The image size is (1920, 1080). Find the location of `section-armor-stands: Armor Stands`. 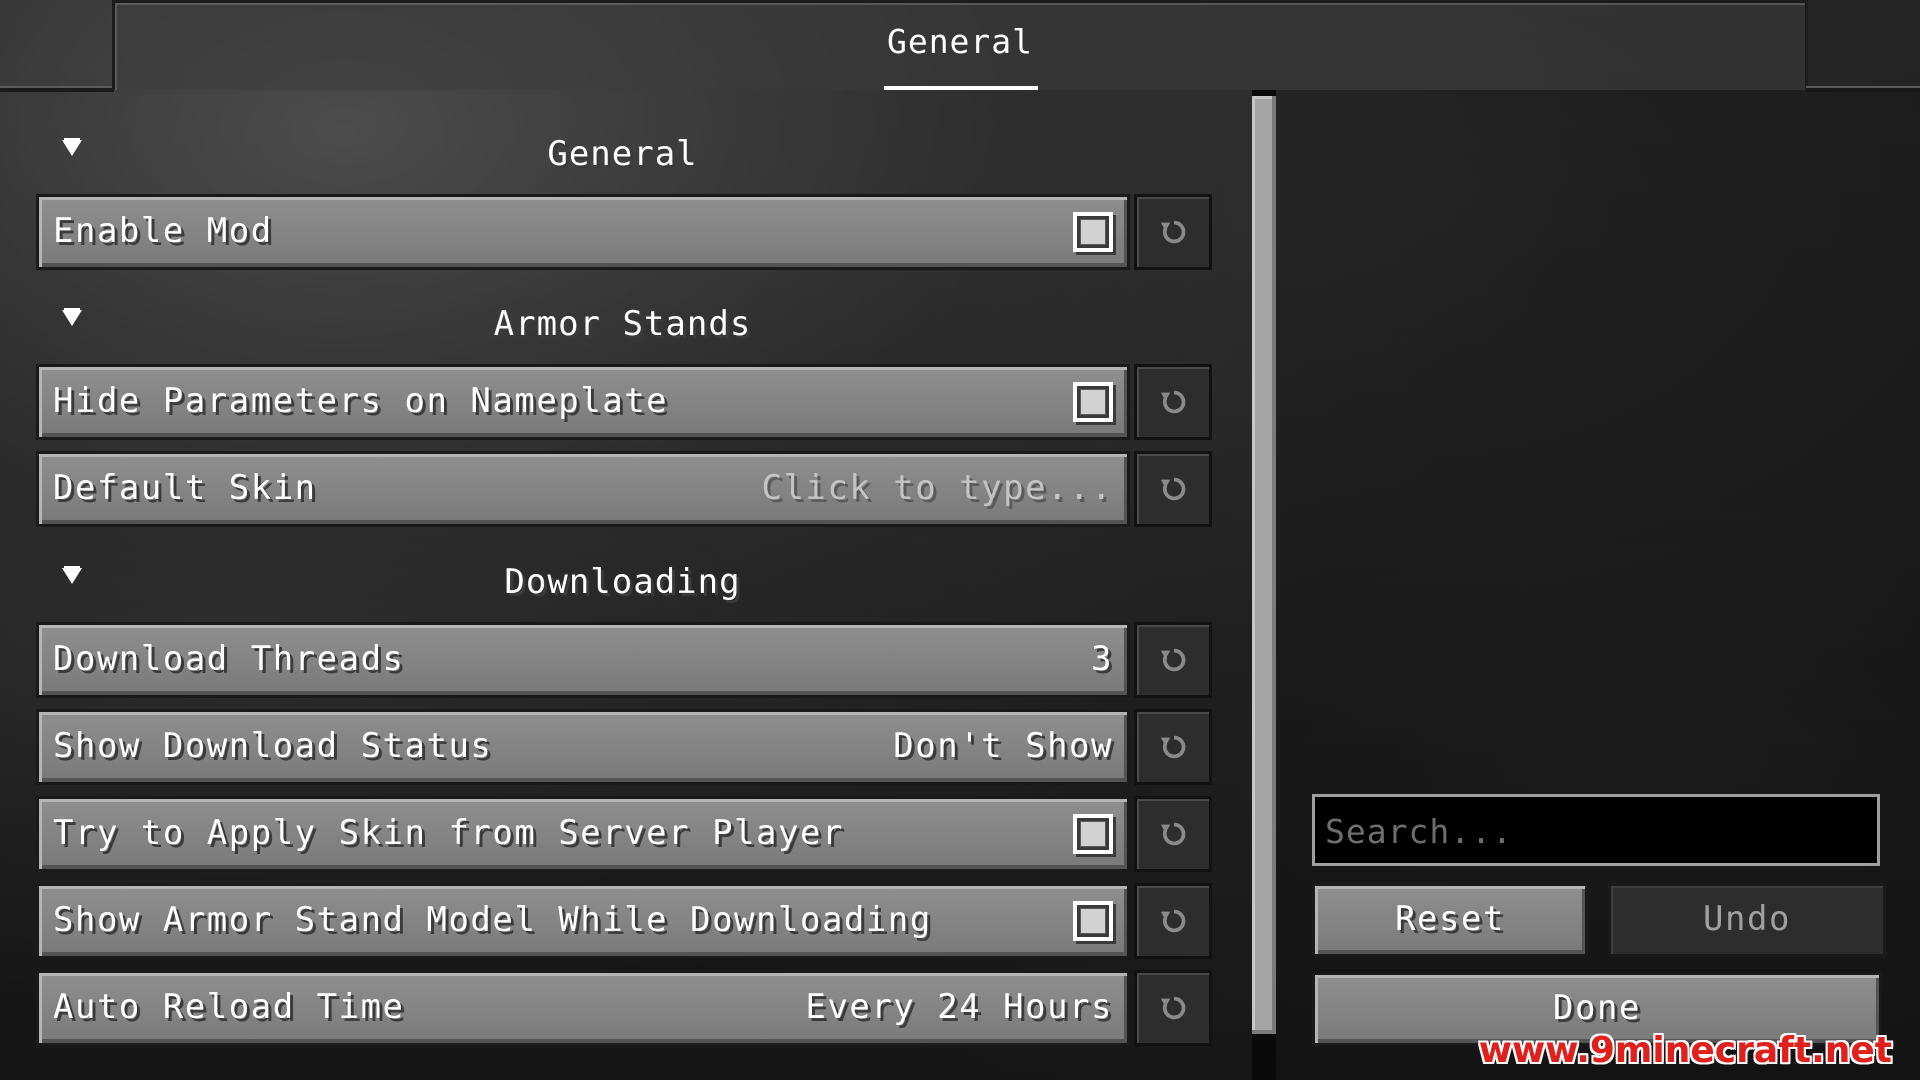

section-armor-stands: Armor Stands is located at coordinates (622, 320).